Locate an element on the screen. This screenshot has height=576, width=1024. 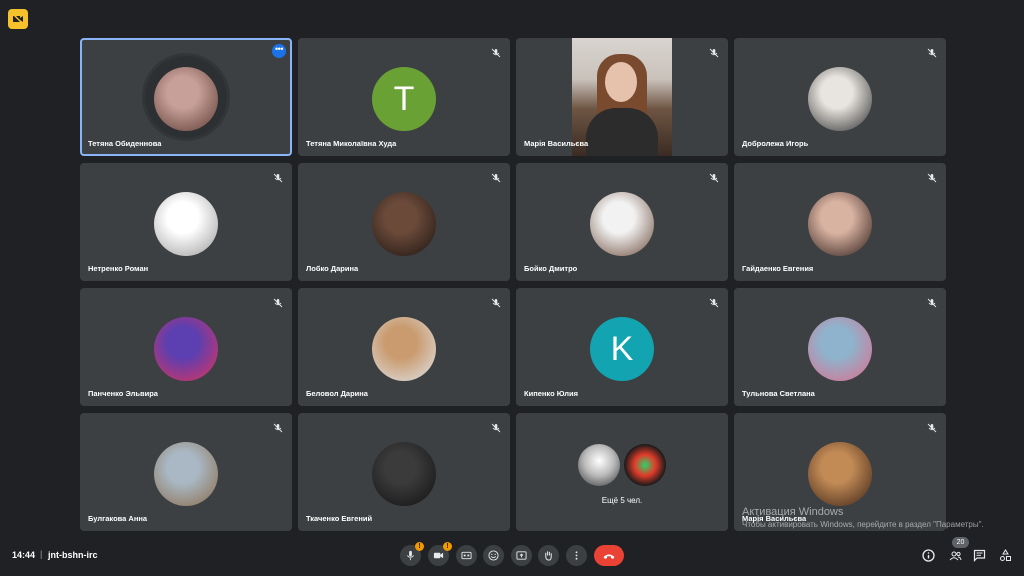
participant-name: Кипенко Юлия is located at coordinates (551, 393).